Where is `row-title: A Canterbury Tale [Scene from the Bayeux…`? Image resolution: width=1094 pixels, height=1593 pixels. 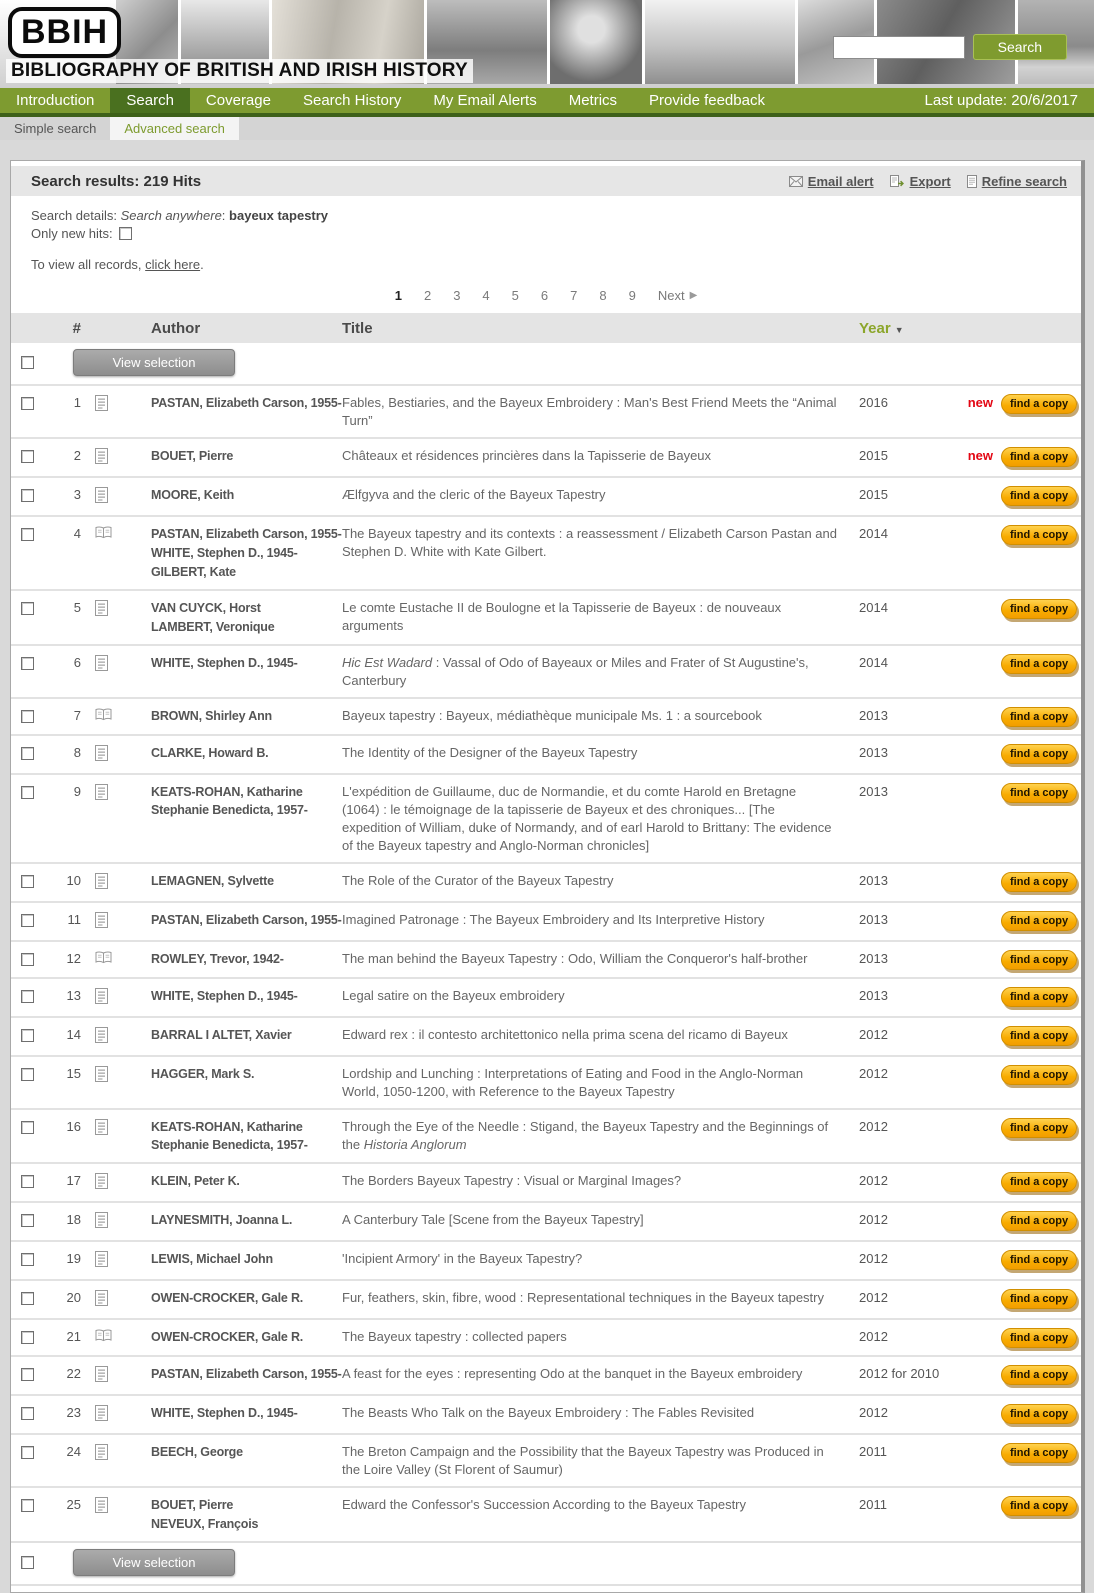
row-title: A Canterbury Tale [Scene from the Bayeux… is located at coordinates (594, 1220).